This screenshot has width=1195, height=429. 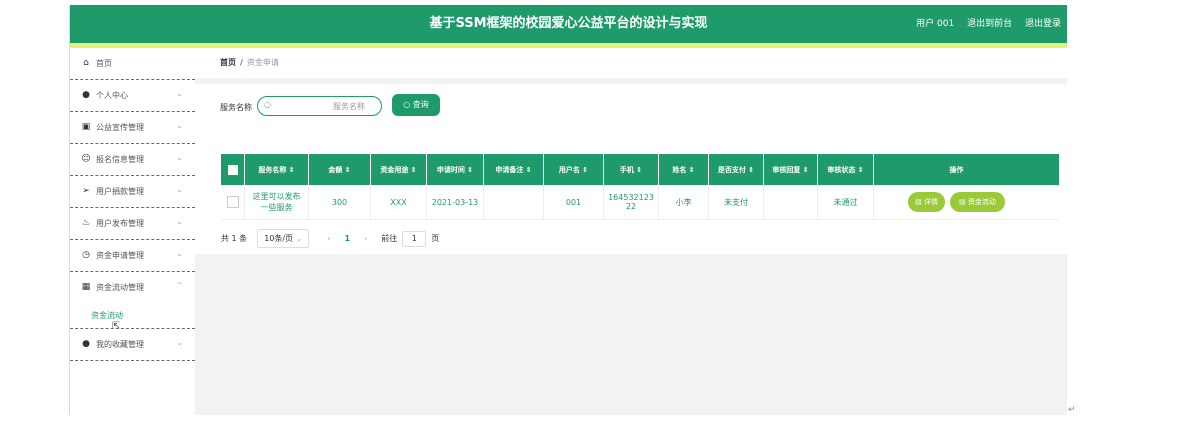 I want to click on search-placeholder: 服务名称, so click(x=349, y=106).